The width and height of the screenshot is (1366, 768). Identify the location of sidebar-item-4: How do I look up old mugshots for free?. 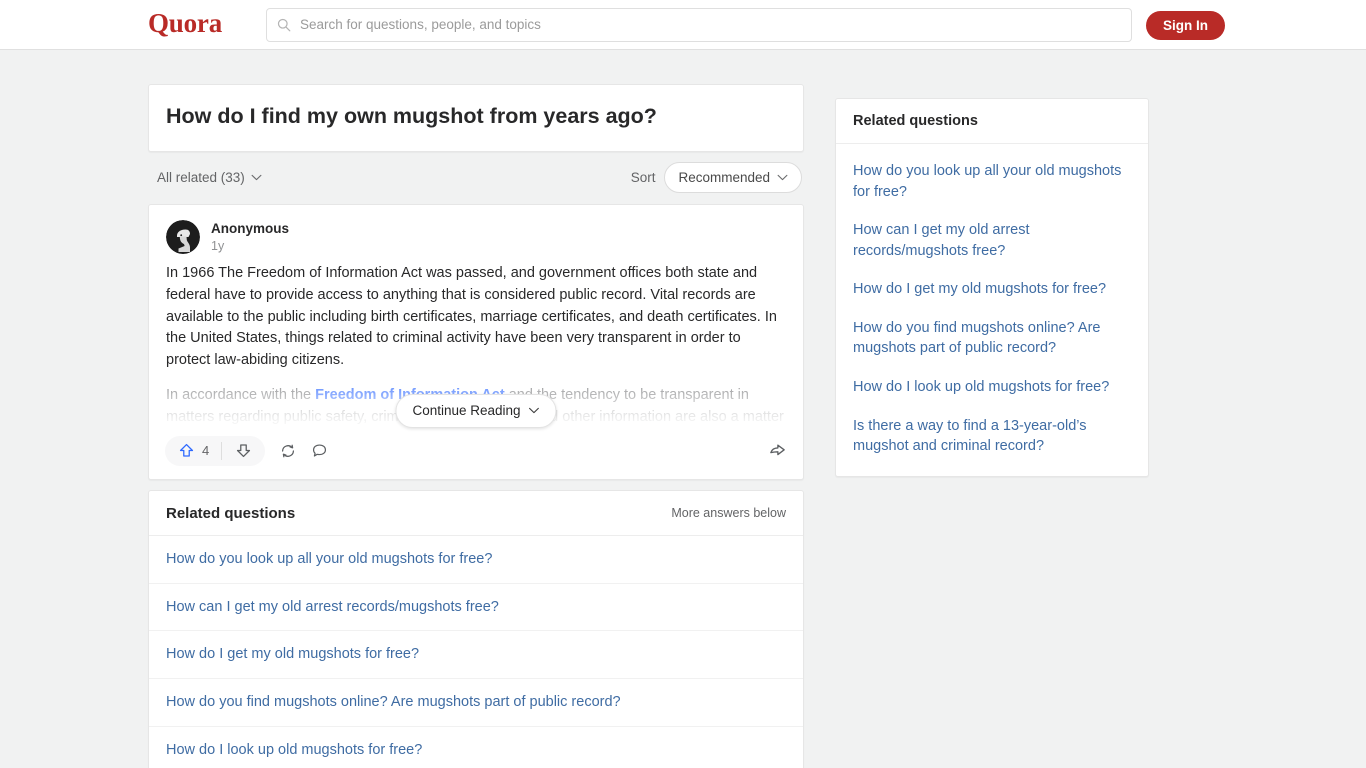
(992, 387).